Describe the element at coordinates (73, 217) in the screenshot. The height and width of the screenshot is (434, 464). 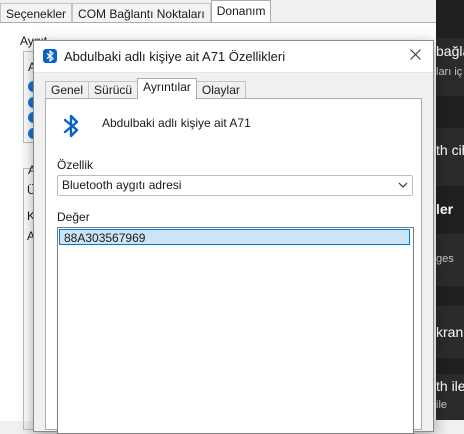
I see `value-label: Değer` at that location.